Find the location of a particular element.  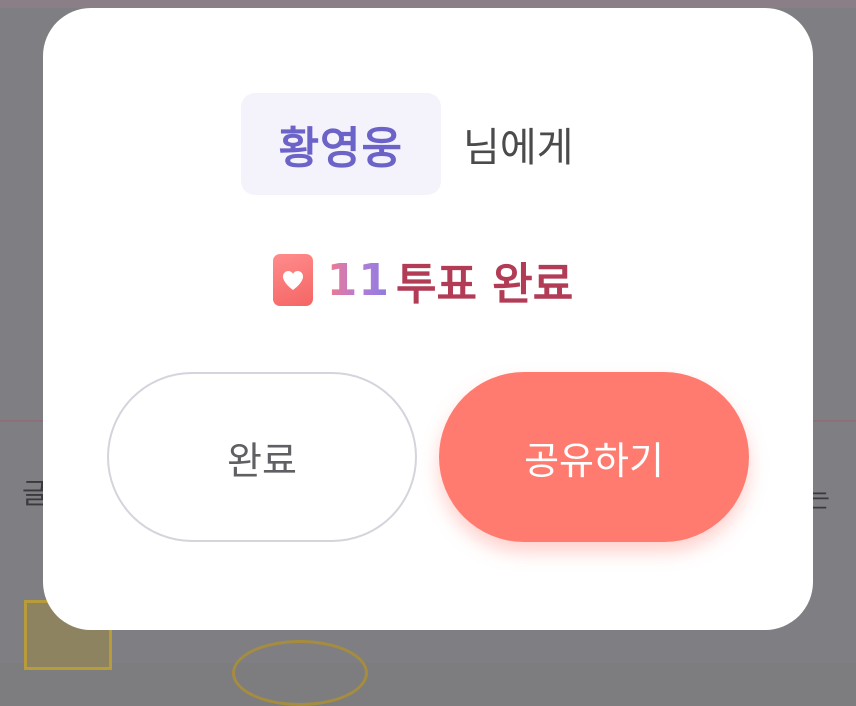

heart-icon is located at coordinates (292, 280).